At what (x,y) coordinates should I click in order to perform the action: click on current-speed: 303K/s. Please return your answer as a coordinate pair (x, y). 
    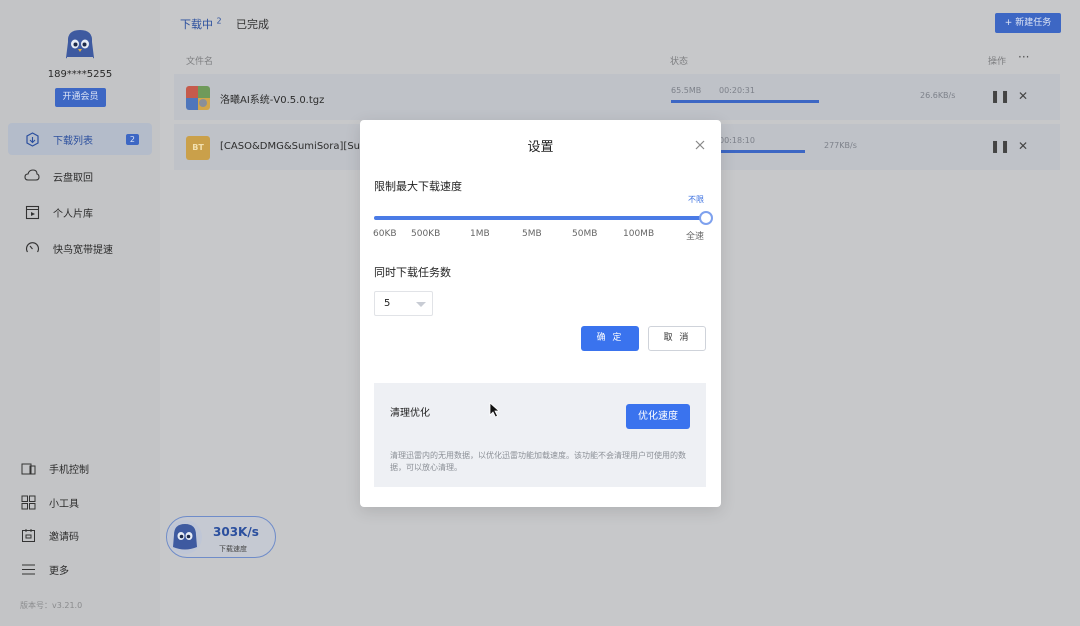
    Looking at the image, I should click on (236, 532).